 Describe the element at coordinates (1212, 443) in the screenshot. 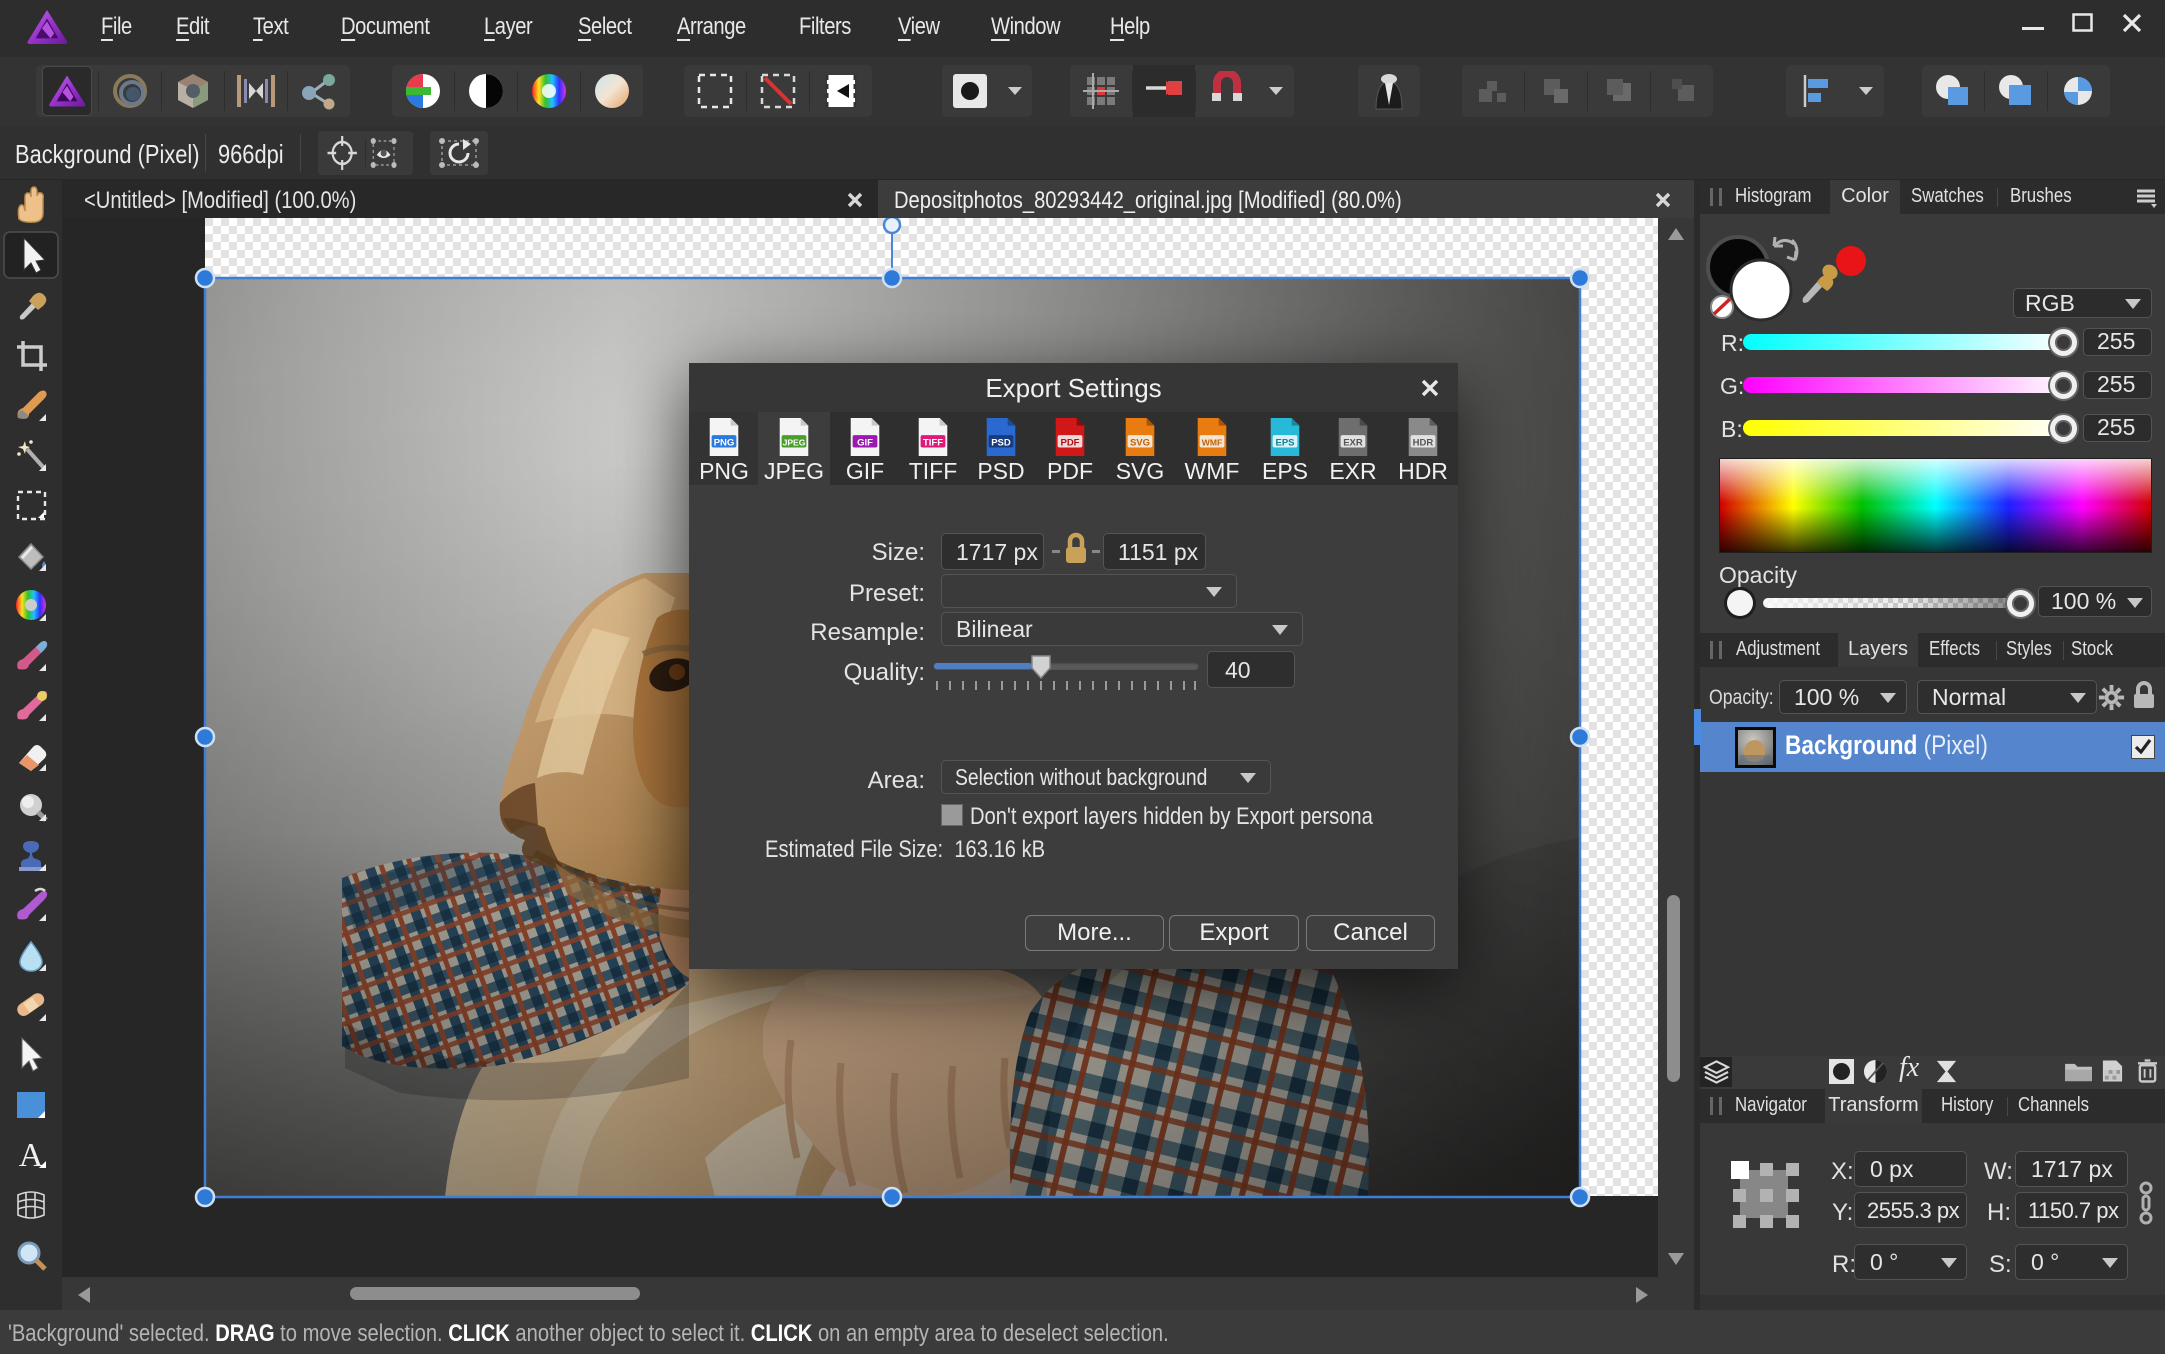

I see `svg-text: WMF` at that location.